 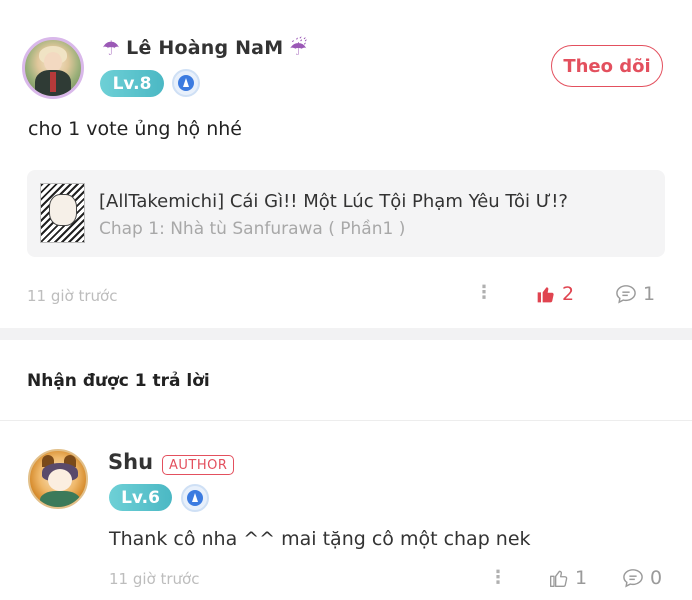 What do you see at coordinates (135, 129) in the screenshot?
I see `comment-text: cho 1 vote ủng hộ nhé` at bounding box center [135, 129].